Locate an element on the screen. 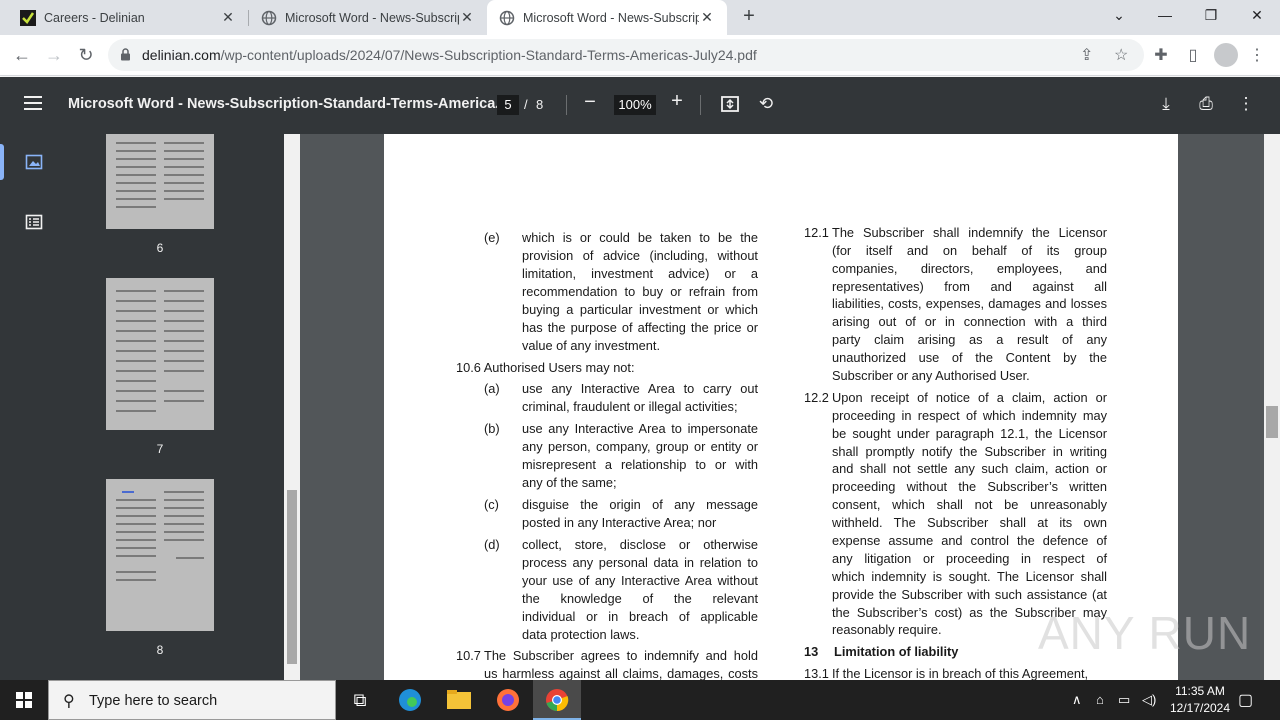  thumbnail-label: 8 is located at coordinates (160, 650).